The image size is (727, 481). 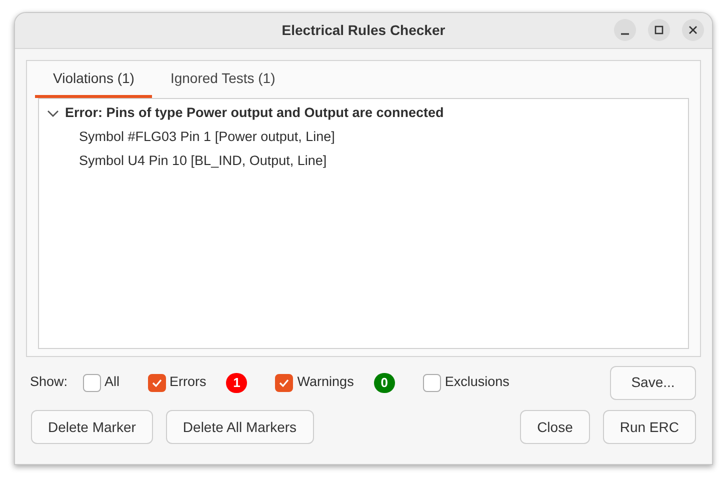 What do you see at coordinates (207, 137) in the screenshot?
I see `violation-item: Symbol #FLG03 Pin 1 [Power output, Line]` at bounding box center [207, 137].